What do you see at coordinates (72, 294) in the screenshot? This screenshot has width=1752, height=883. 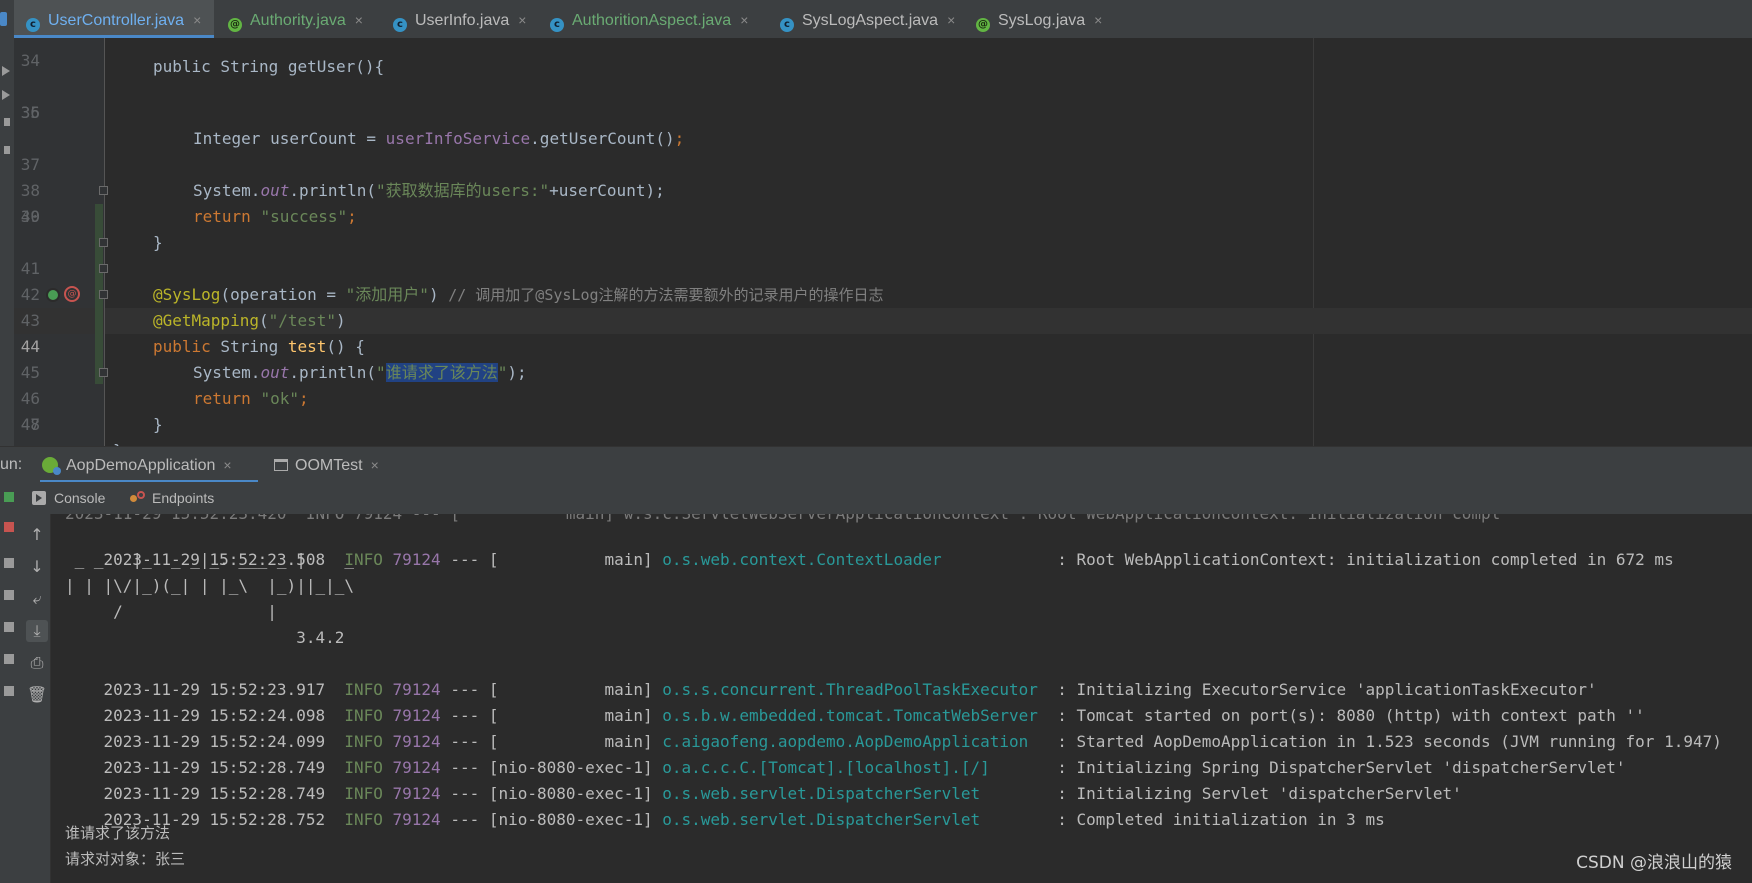 I see `aspect-advice-icon: @` at bounding box center [72, 294].